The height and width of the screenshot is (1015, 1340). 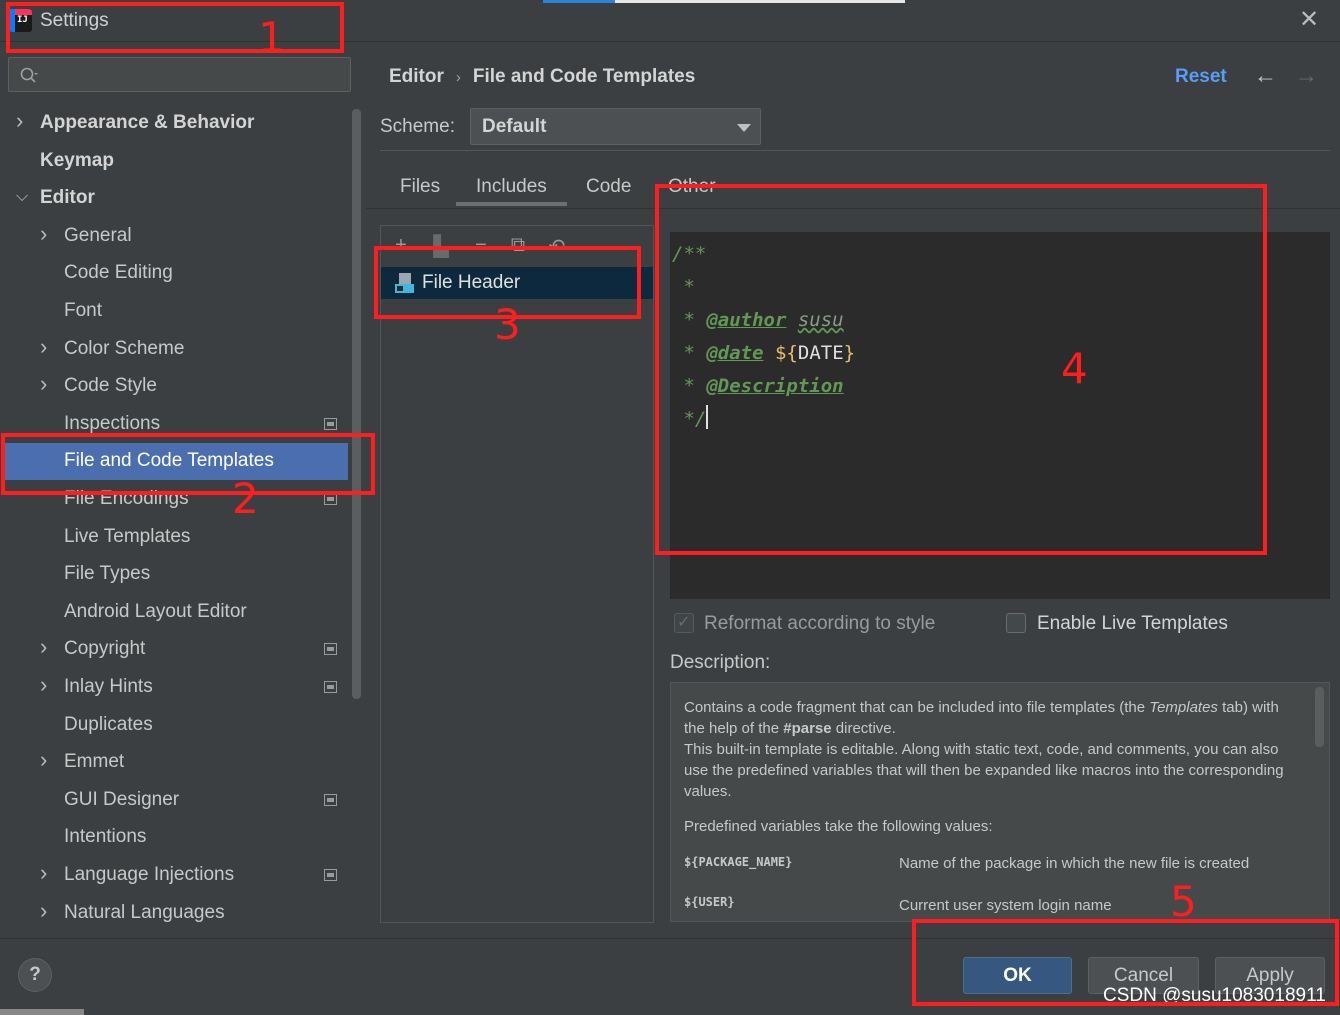 I want to click on sidebar-item-label: Appearance & Behavior, so click(x=147, y=122).